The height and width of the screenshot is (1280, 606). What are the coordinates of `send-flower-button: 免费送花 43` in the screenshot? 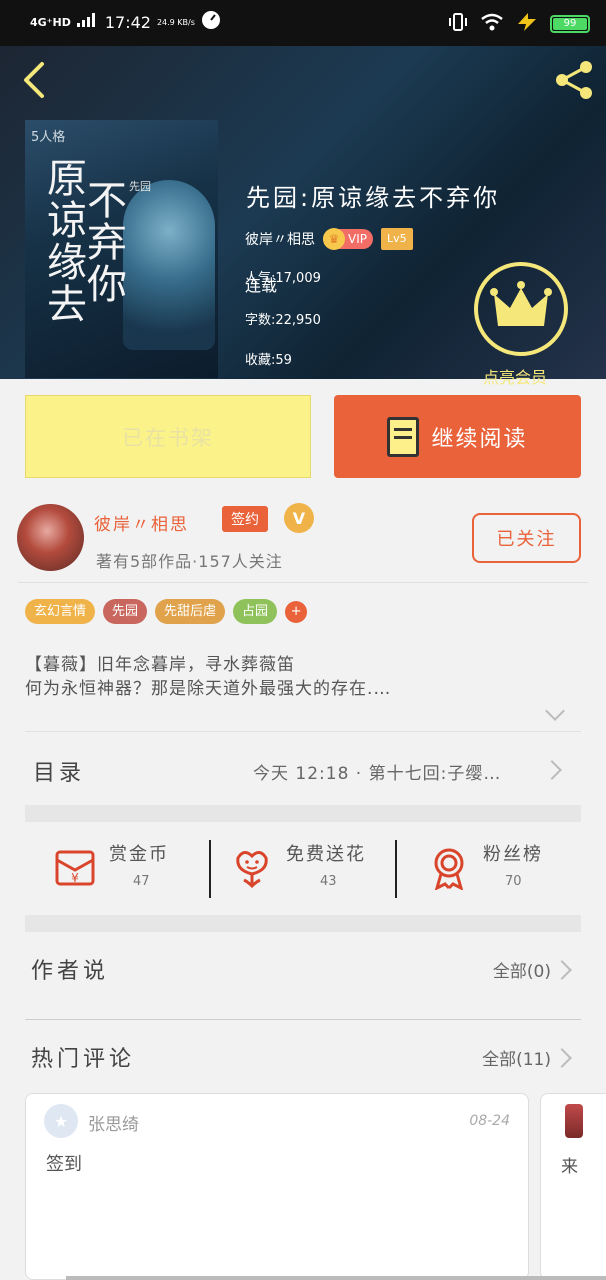 It's located at (315, 875).